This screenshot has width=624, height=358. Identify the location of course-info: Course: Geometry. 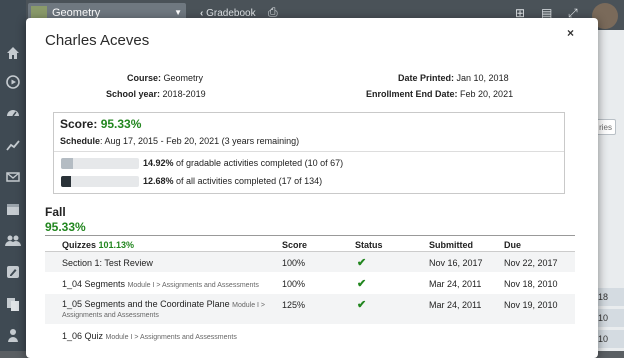
(165, 78).